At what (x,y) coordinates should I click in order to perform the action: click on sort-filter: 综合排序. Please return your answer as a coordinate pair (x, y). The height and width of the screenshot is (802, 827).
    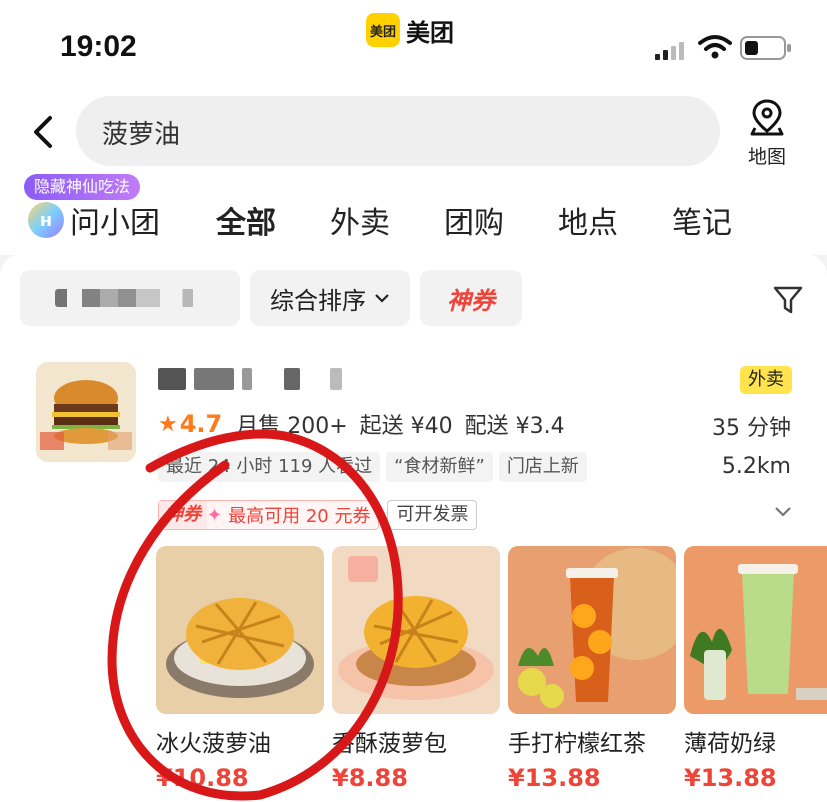
    Looking at the image, I should click on (330, 298).